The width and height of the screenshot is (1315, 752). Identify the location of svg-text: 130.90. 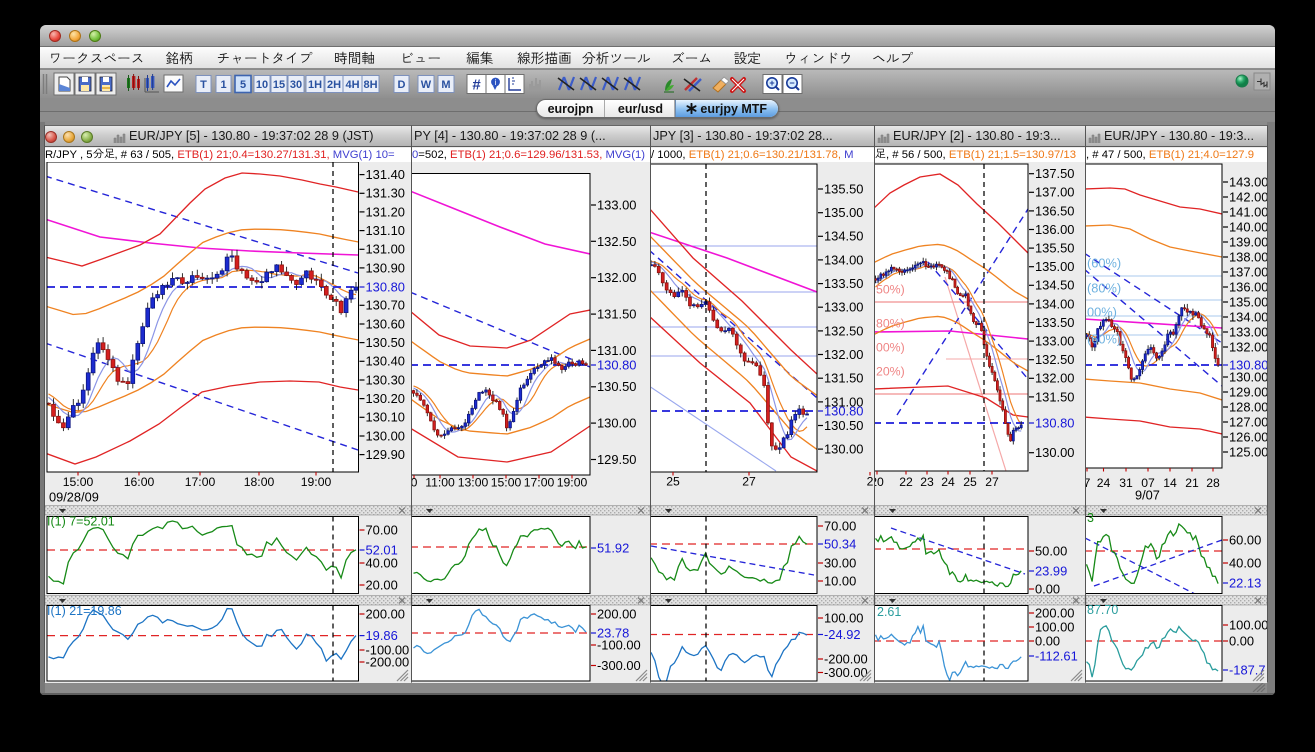
(385, 267).